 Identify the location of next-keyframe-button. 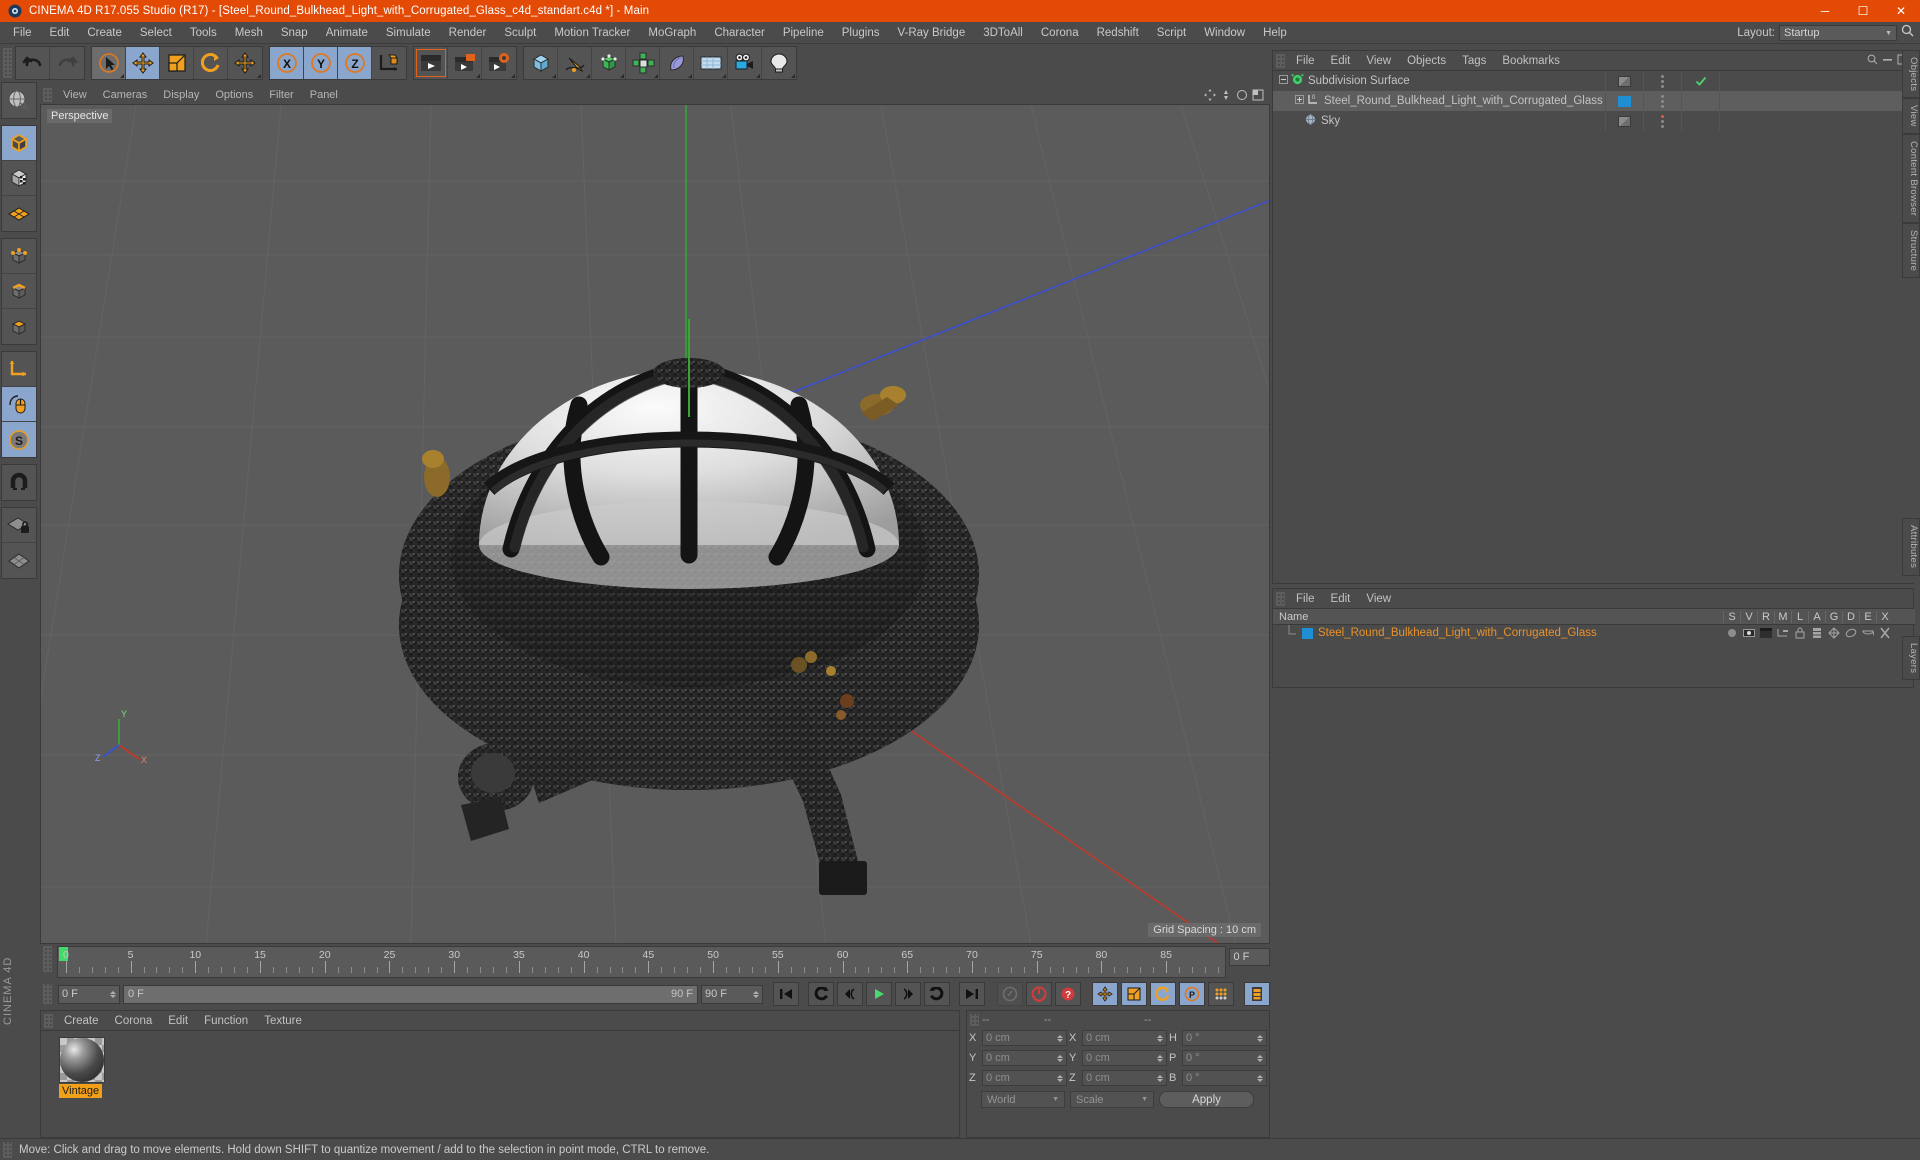
(937, 994).